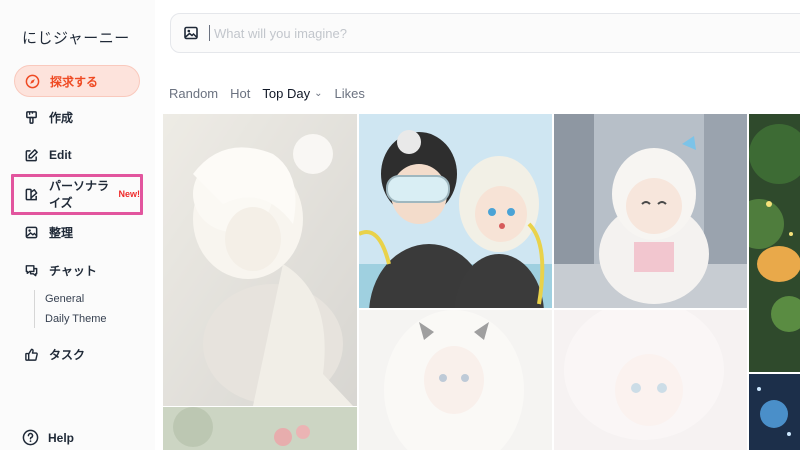 This screenshot has height=450, width=800. What do you see at coordinates (30, 437) in the screenshot?
I see `help-icon` at bounding box center [30, 437].